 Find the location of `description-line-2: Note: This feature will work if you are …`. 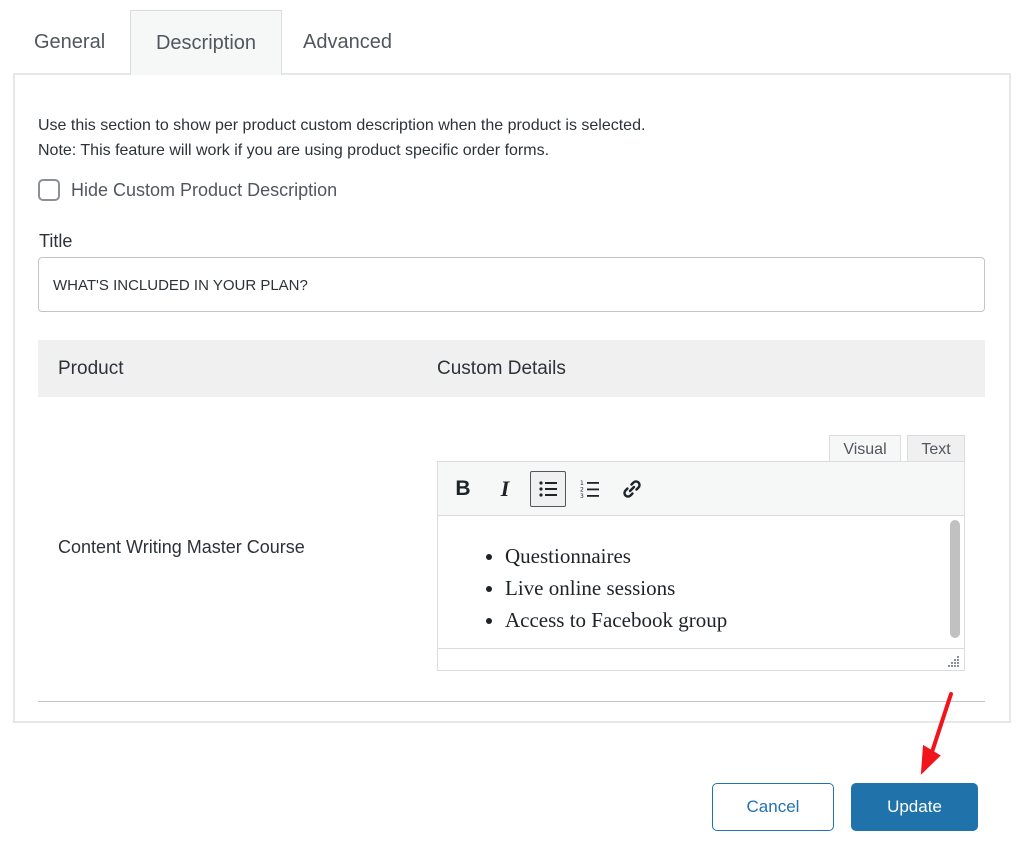

description-line-2: Note: This feature will work if you are … is located at coordinates (294, 150).